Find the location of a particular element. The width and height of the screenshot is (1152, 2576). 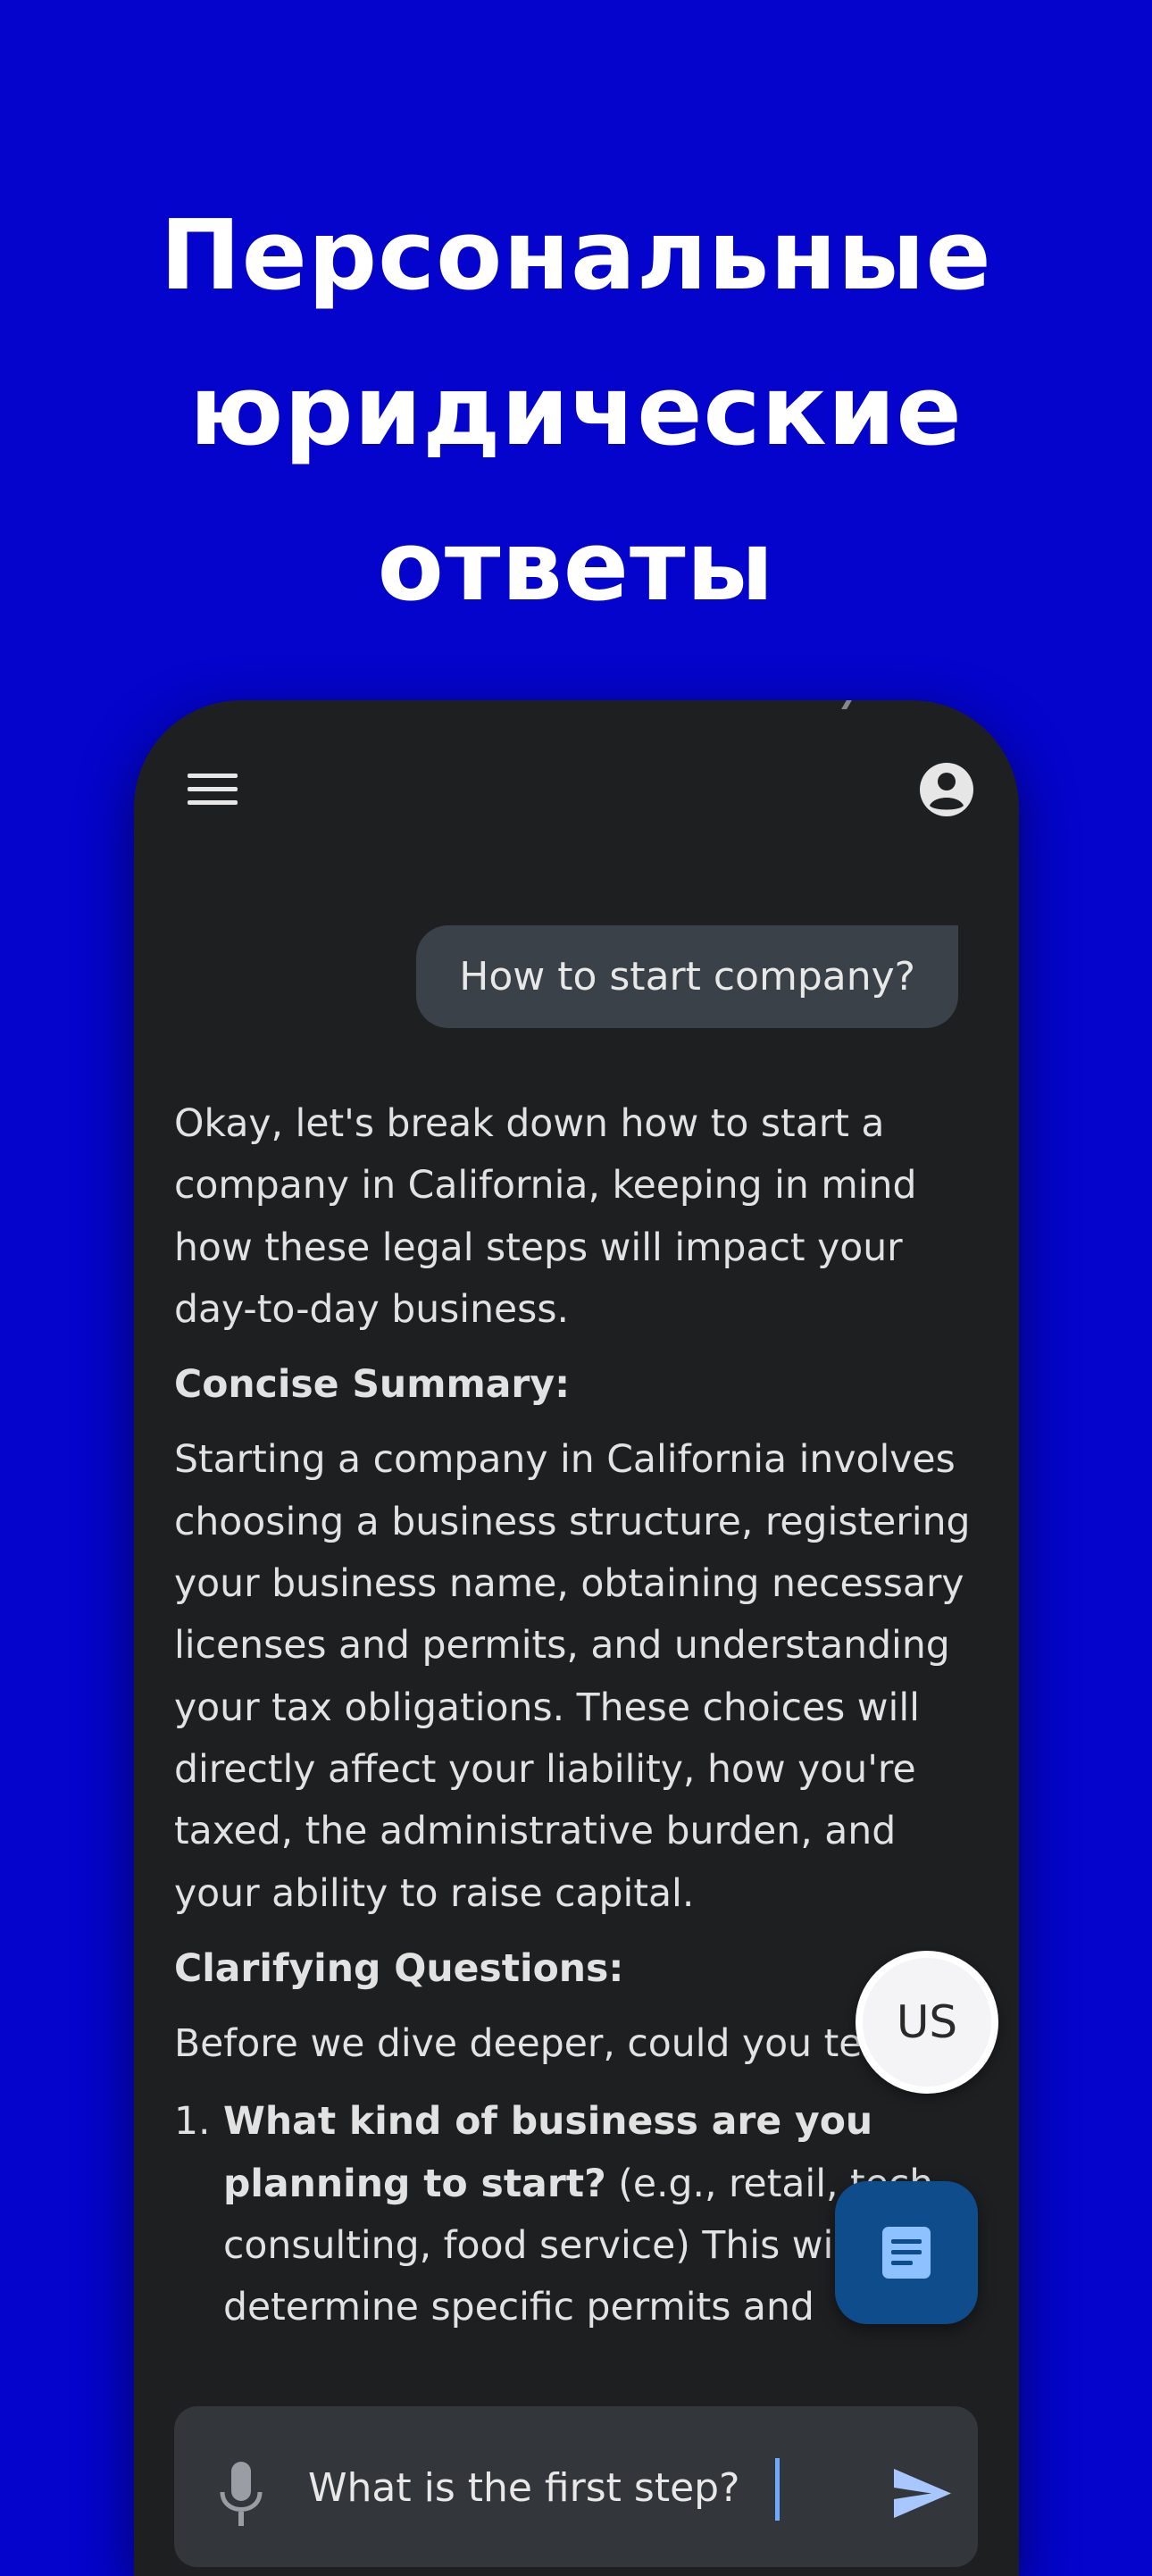

menu-button is located at coordinates (215, 790).